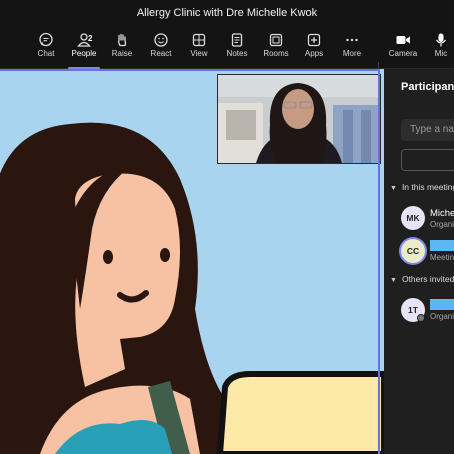  What do you see at coordinates (403, 48) in the screenshot?
I see `camera-button: Camera` at bounding box center [403, 48].